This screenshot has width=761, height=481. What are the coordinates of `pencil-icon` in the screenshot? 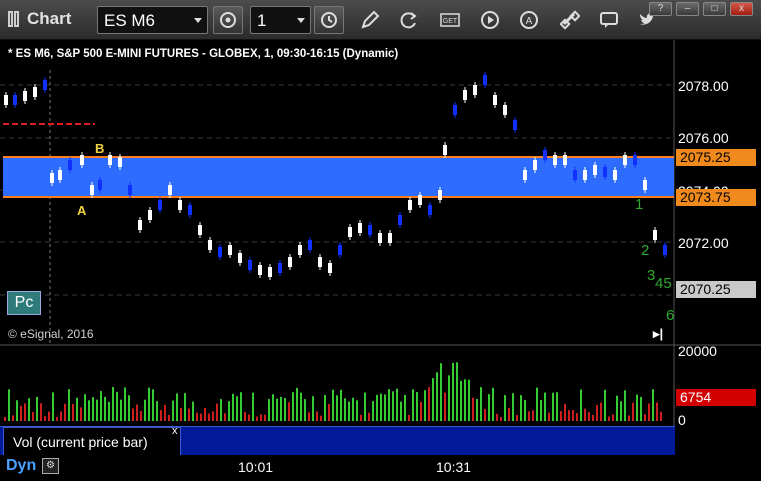 It's located at (370, 20).